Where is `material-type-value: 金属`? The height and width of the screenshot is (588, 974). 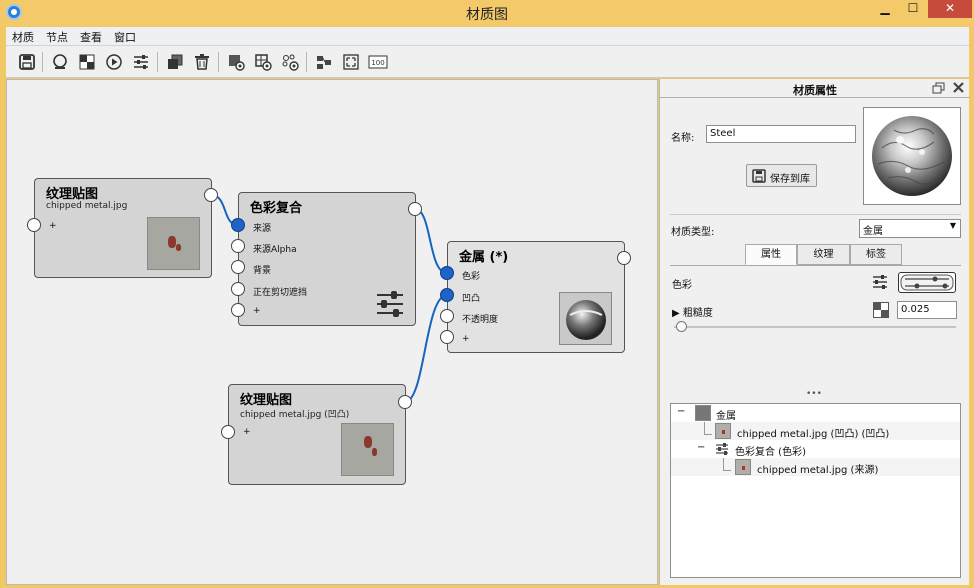 material-type-value: 金属 is located at coordinates (873, 231).